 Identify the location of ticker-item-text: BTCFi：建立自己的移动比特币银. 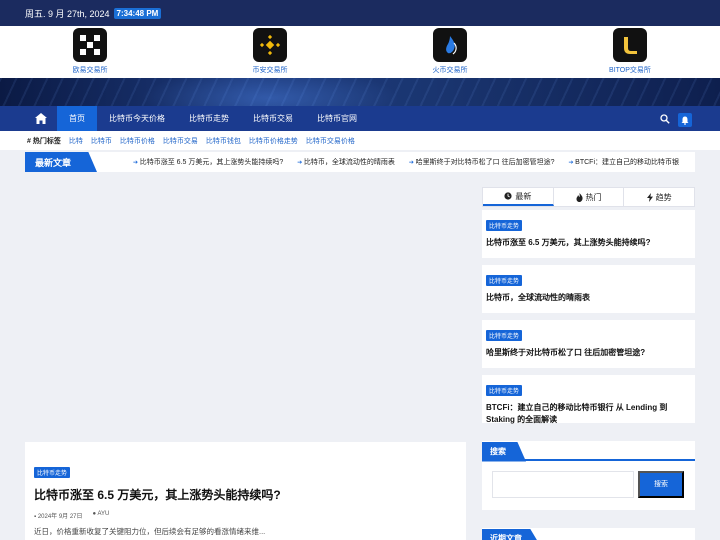
(623, 162).